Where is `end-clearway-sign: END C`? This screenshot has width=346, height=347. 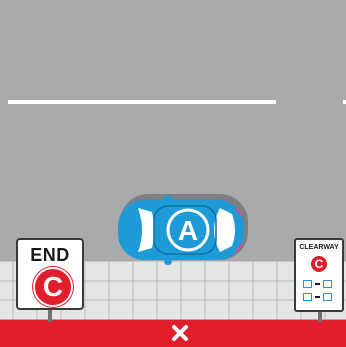
end-clearway-sign: END C is located at coordinates (50, 274).